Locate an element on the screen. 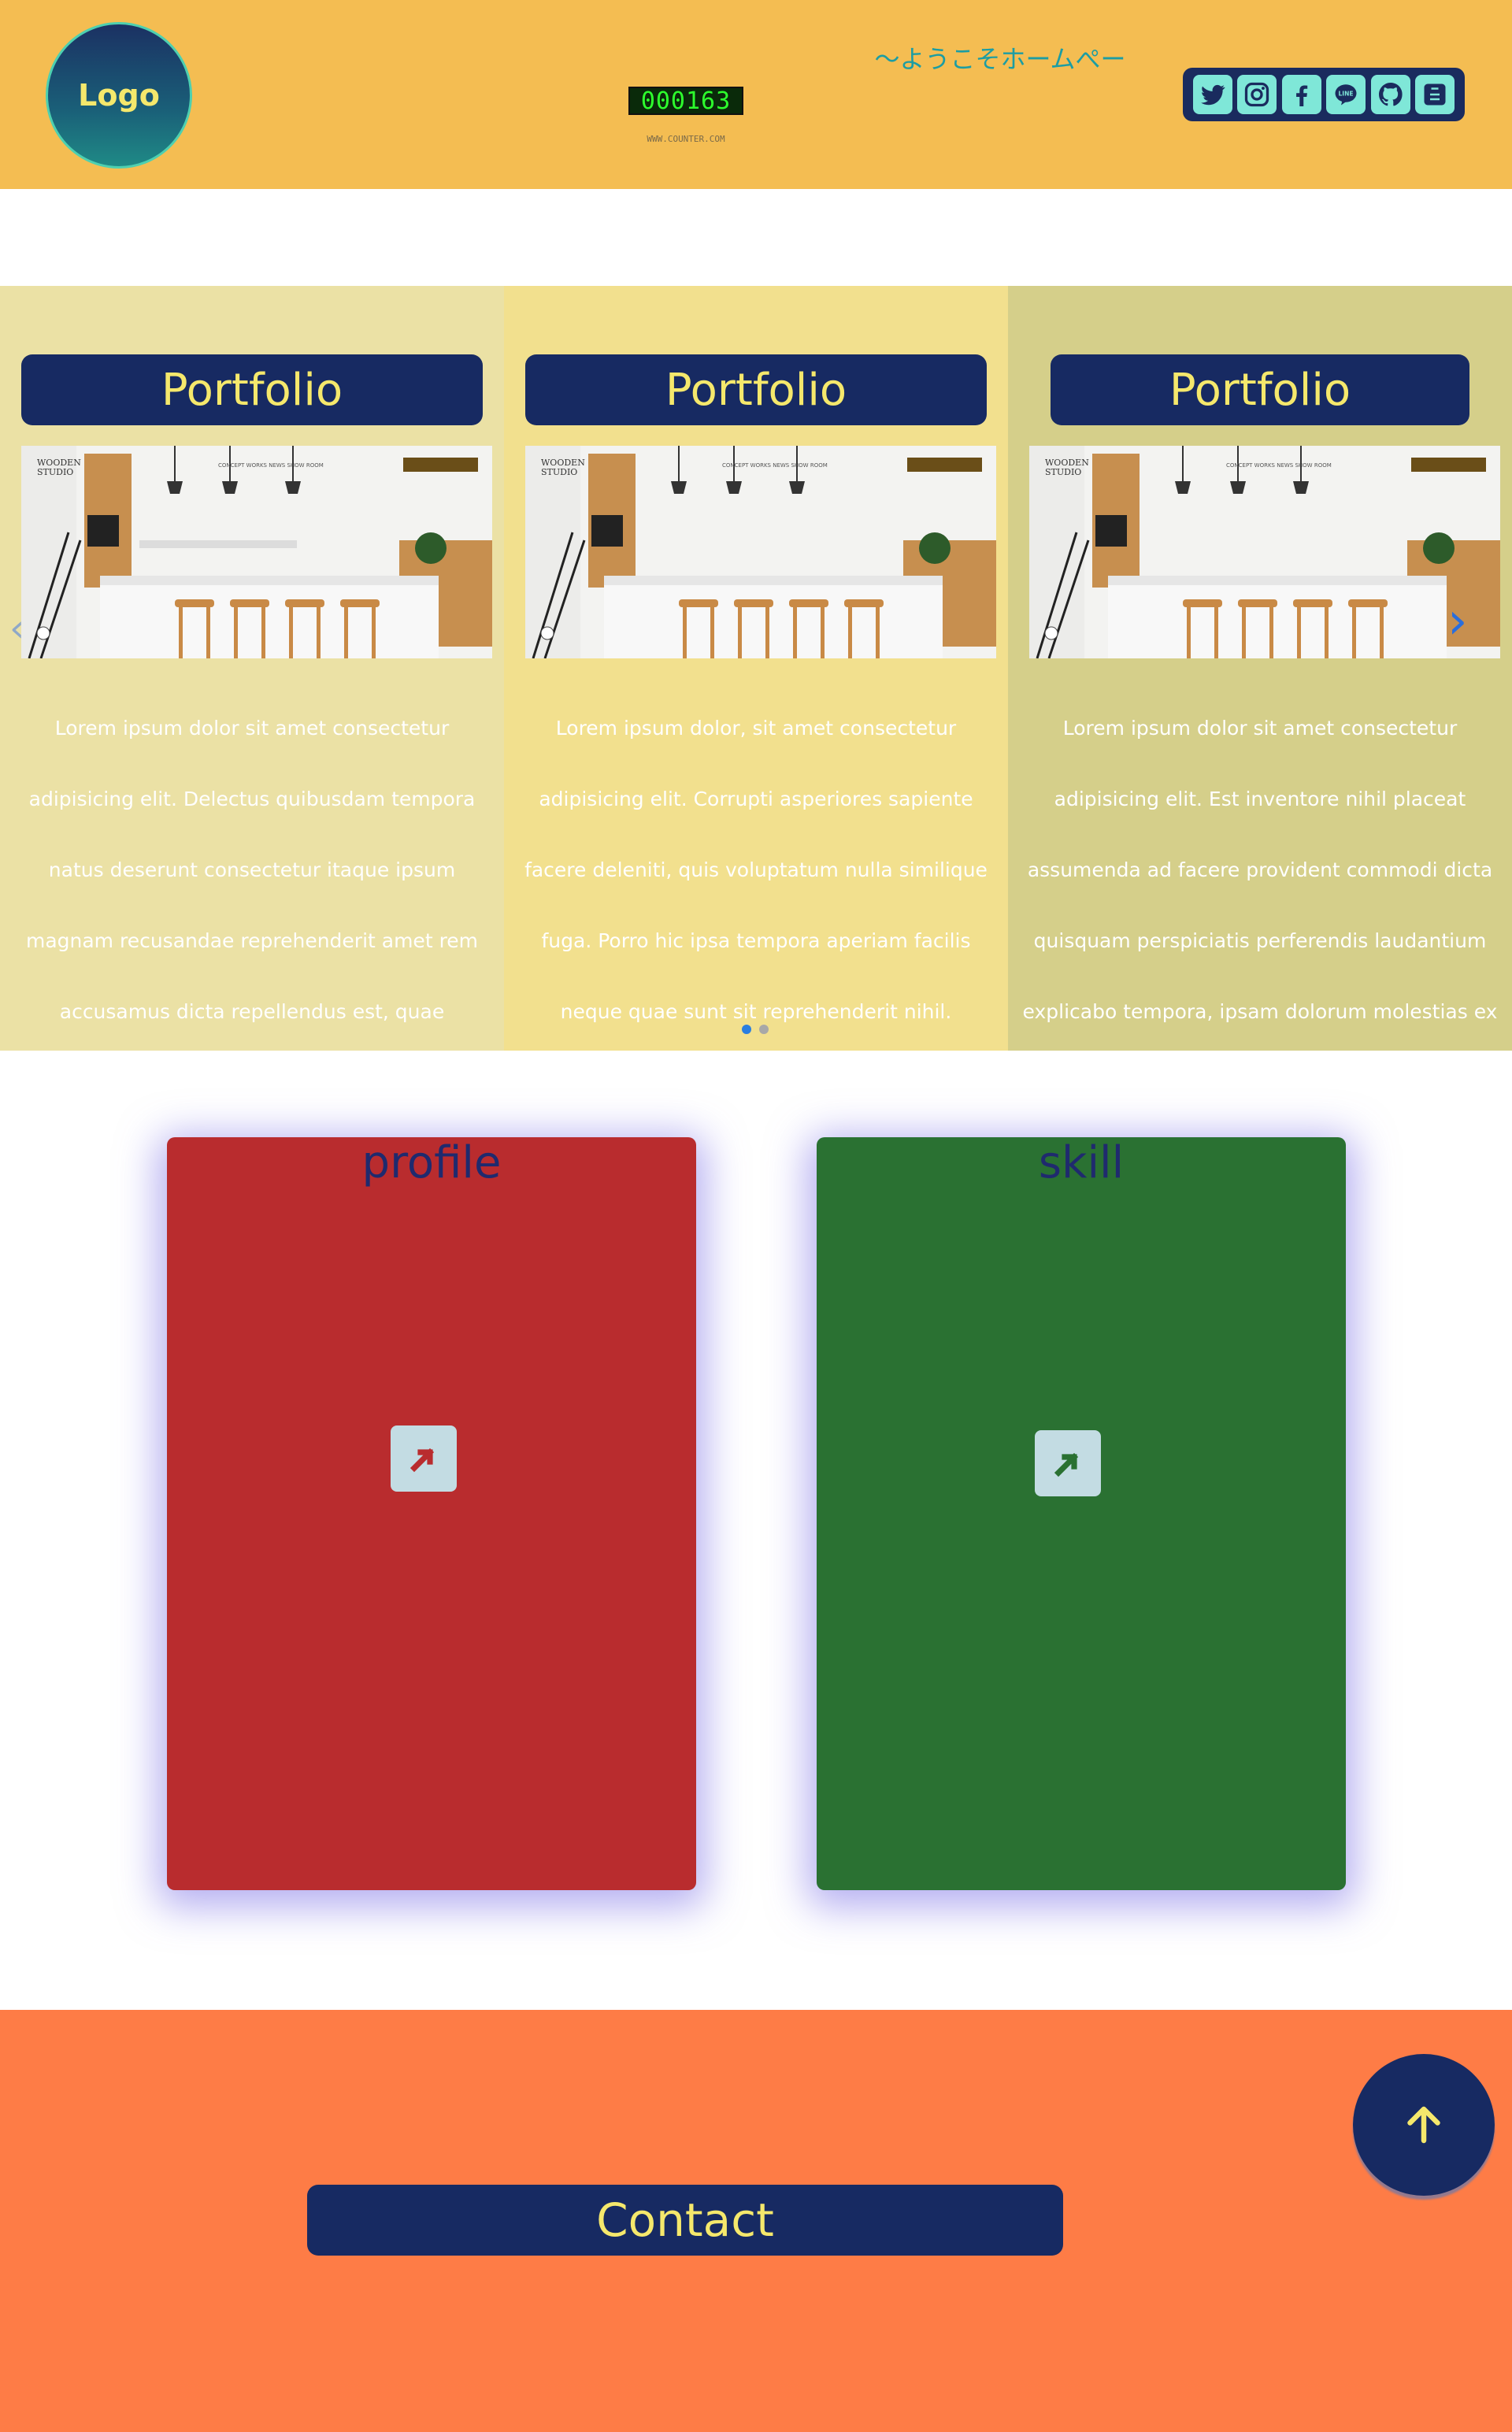  logo-text: Logo is located at coordinates (119, 95).